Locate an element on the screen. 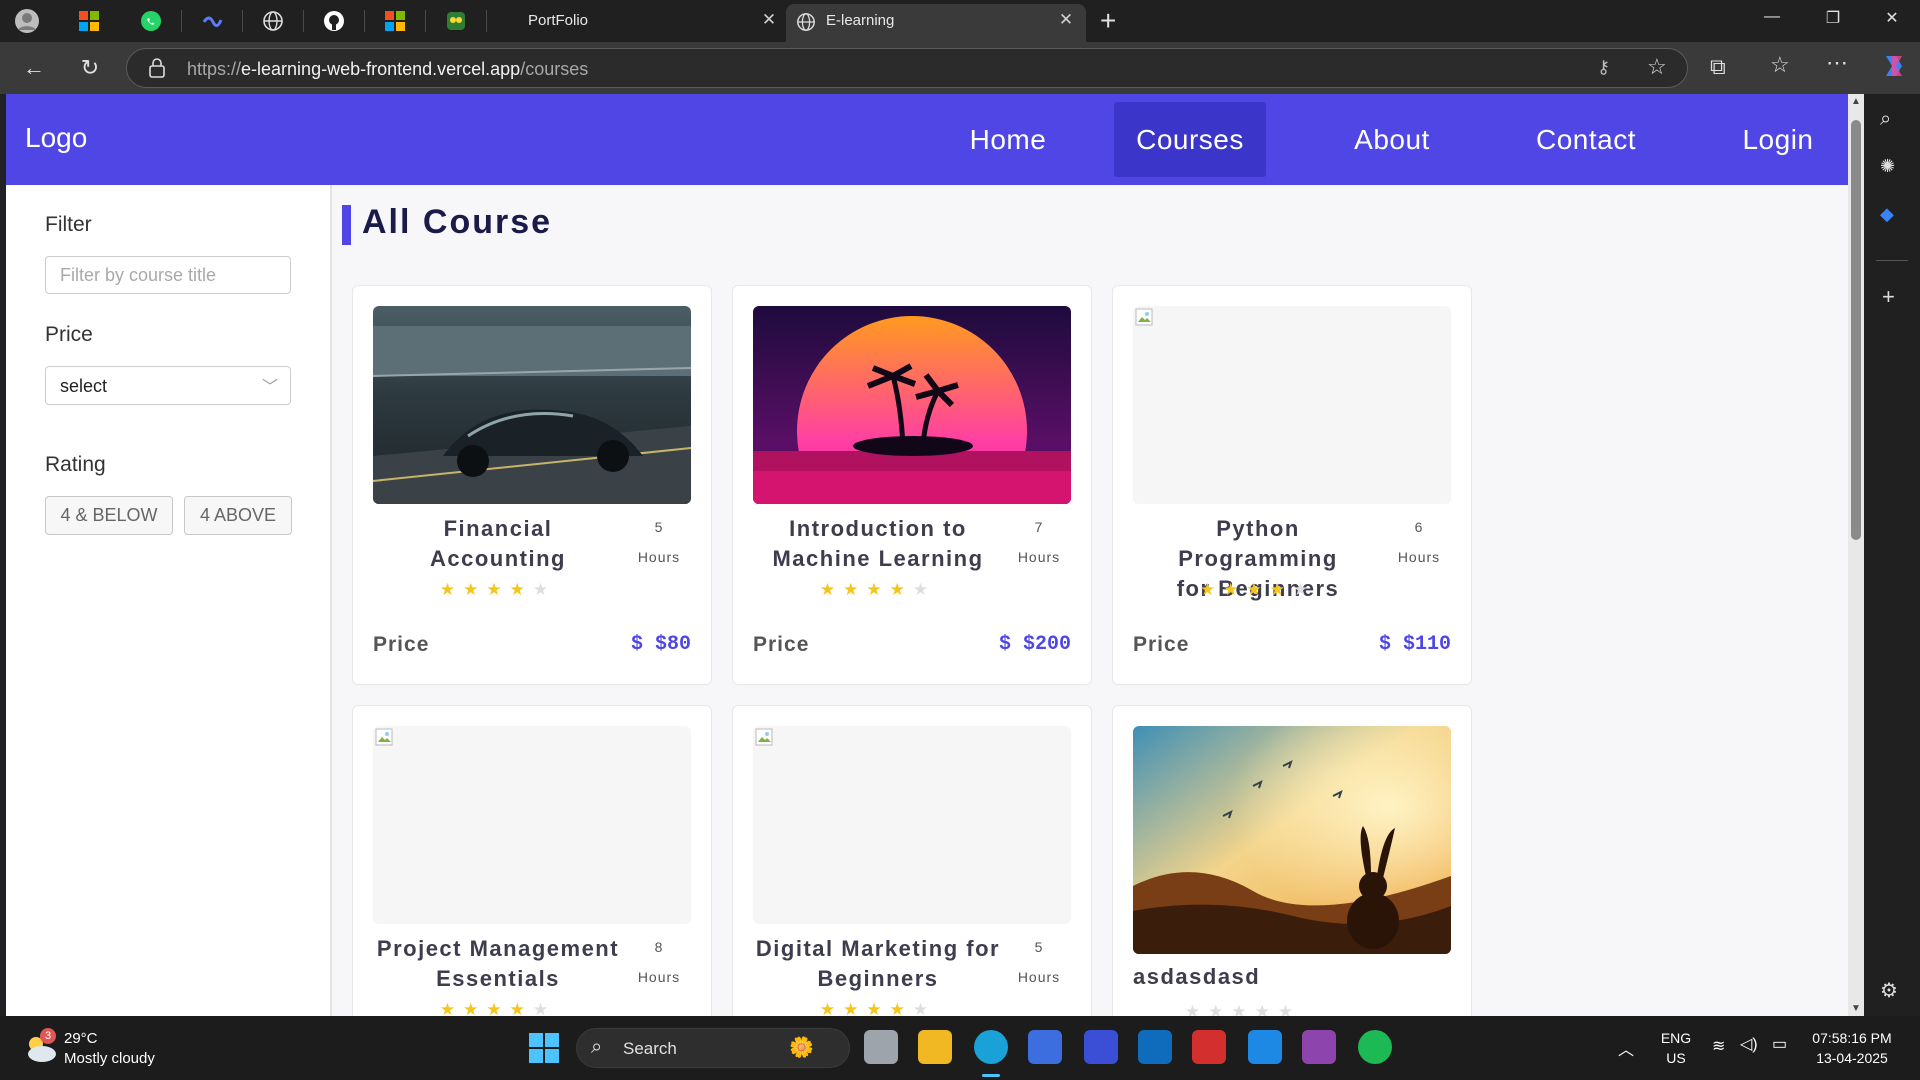 This screenshot has width=1920, height=1080. wifi-icon: ≋ is located at coordinates (1718, 1046).